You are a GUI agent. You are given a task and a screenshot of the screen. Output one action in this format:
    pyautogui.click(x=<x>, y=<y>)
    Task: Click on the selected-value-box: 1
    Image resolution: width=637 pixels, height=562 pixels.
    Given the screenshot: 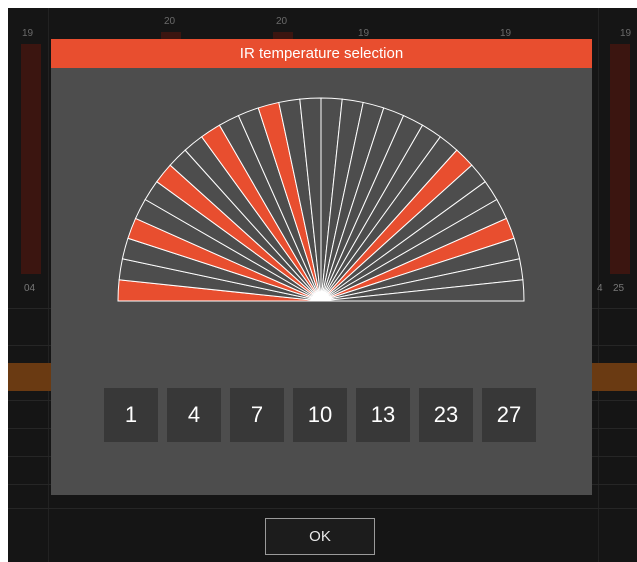 What is the action you would take?
    pyautogui.click(x=131, y=415)
    